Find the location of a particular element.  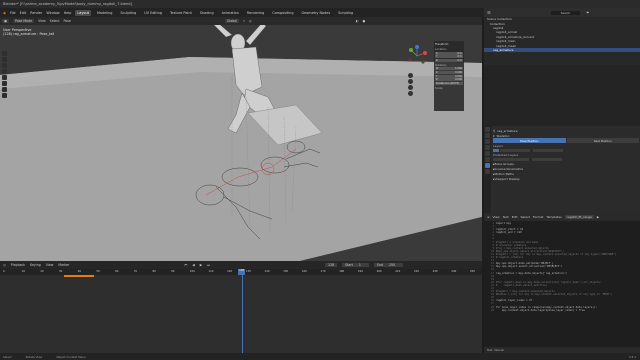

workspace-tab-animation: Animation is located at coordinates (230, 13).